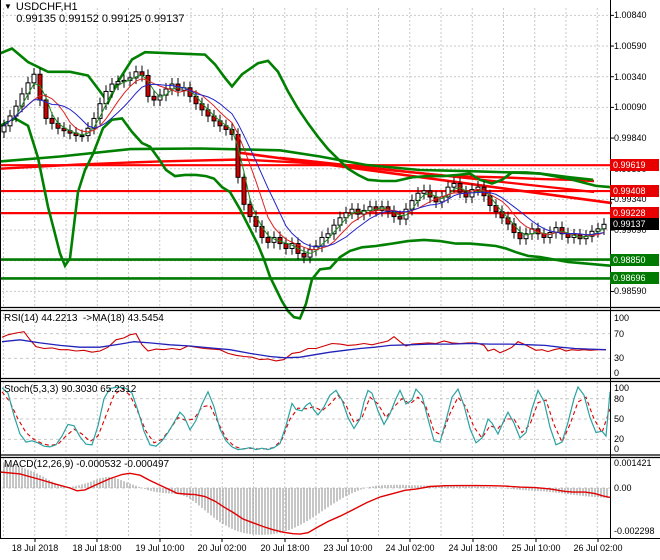  Describe the element at coordinates (619, 333) in the screenshot. I see `indicator-axis-label: 70` at that location.